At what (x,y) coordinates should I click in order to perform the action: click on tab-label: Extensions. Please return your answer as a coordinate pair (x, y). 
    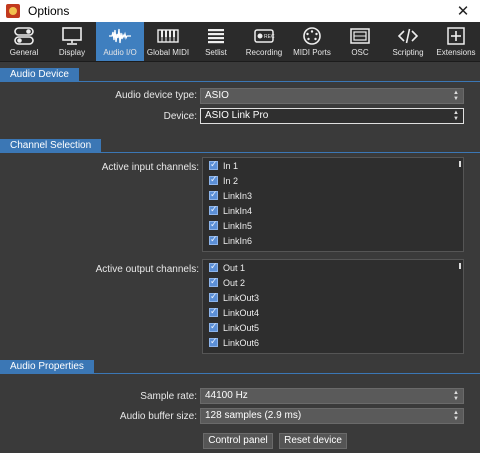
    Looking at the image, I should click on (456, 52).